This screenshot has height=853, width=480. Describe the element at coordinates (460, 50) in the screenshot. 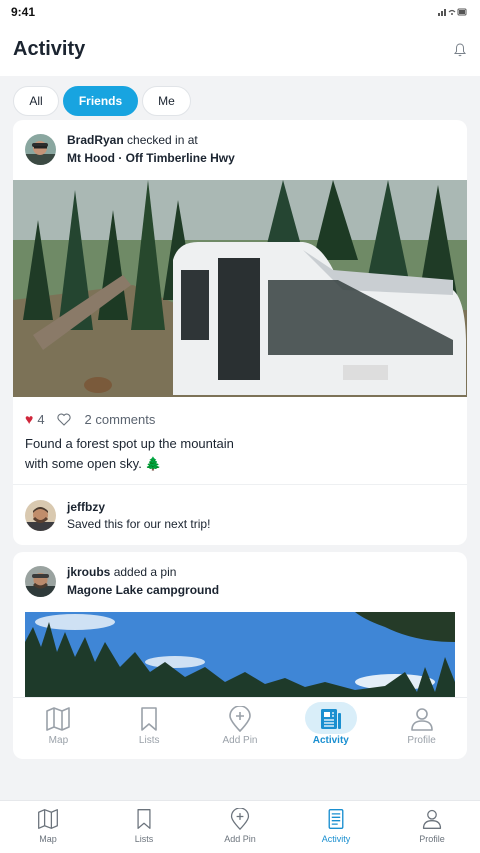

I see `bell-icon` at that location.